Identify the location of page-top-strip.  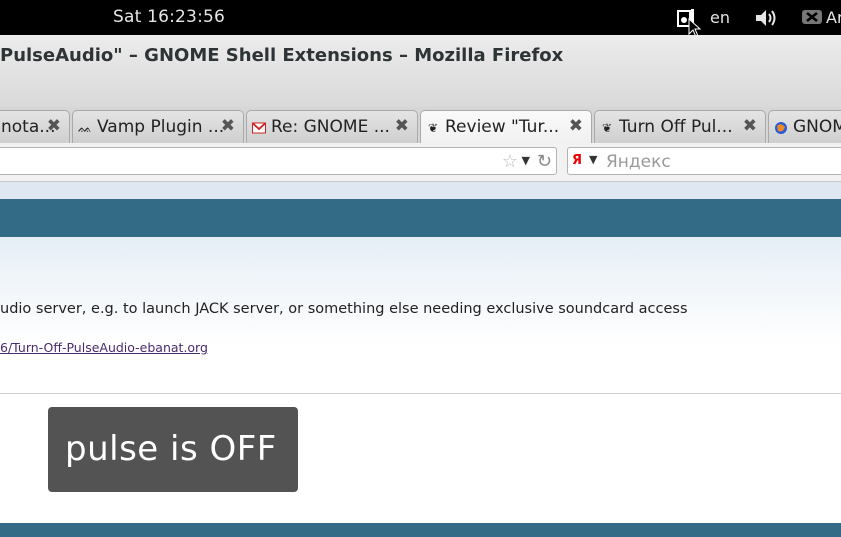
(420, 190).